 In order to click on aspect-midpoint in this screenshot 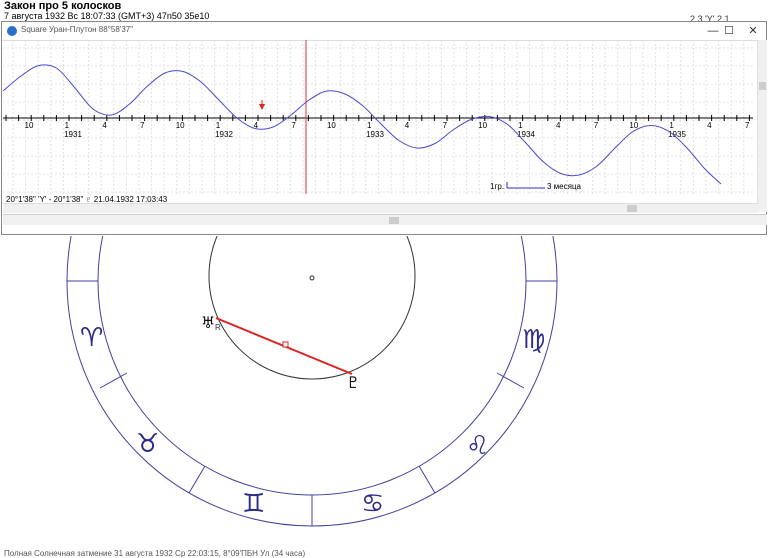, I will do `click(285, 344)`.